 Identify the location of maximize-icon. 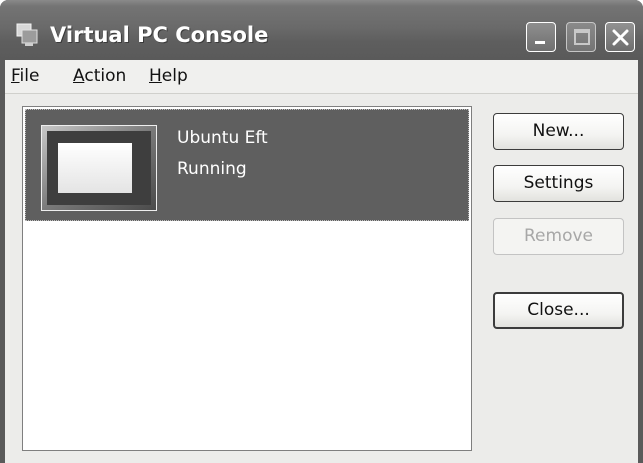
(582, 37).